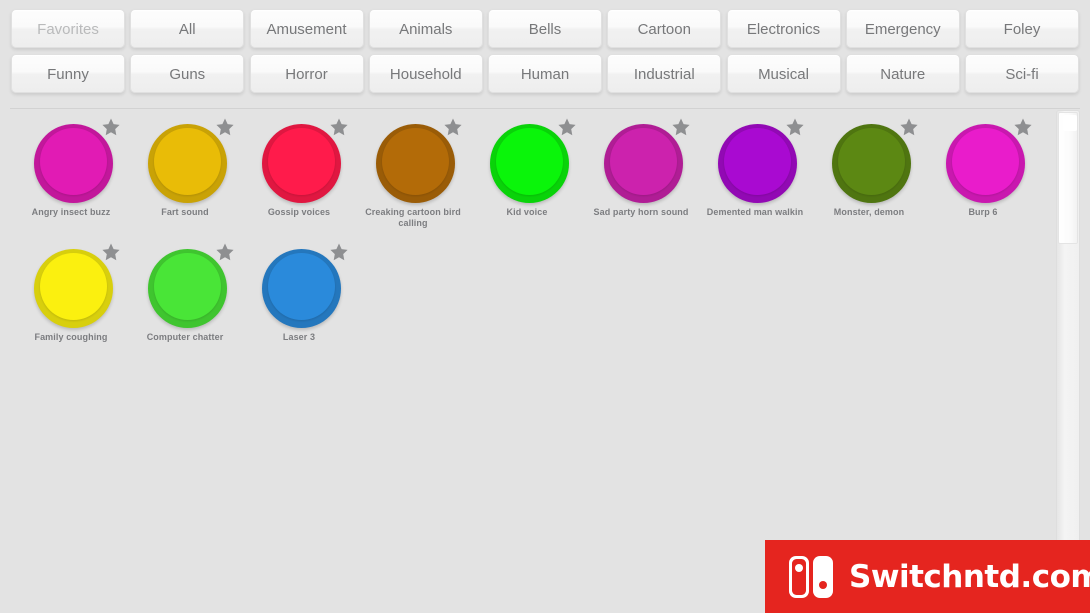 Image resolution: width=1090 pixels, height=613 pixels. I want to click on tab-musical: Musical, so click(783, 73).